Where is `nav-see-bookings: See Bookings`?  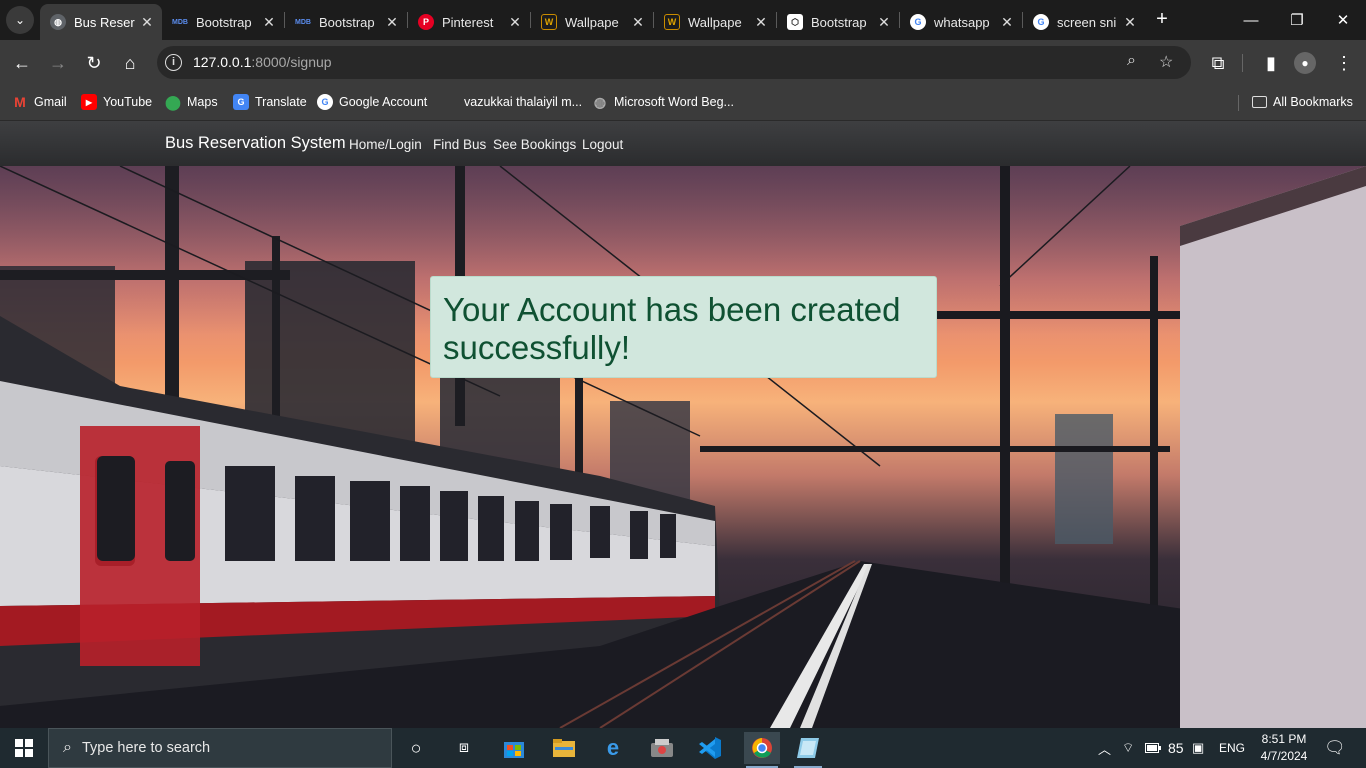
nav-see-bookings: See Bookings is located at coordinates (534, 144).